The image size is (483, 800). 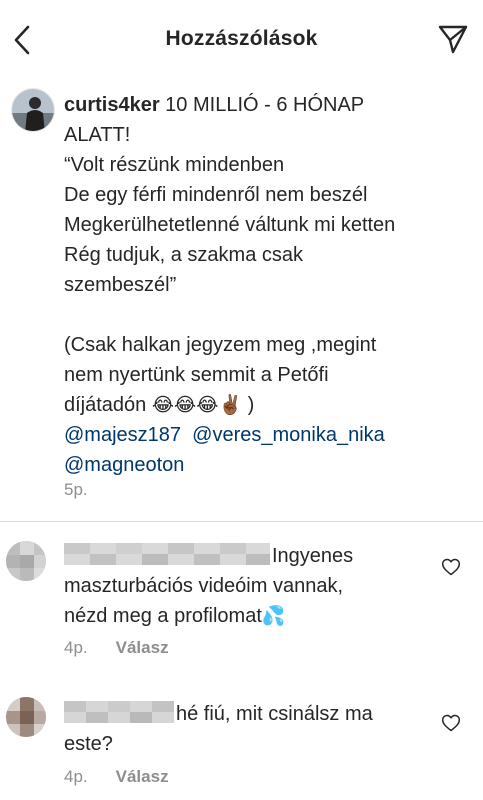 What do you see at coordinates (313, 556) in the screenshot?
I see `comment-text-line: Ingyenes` at bounding box center [313, 556].